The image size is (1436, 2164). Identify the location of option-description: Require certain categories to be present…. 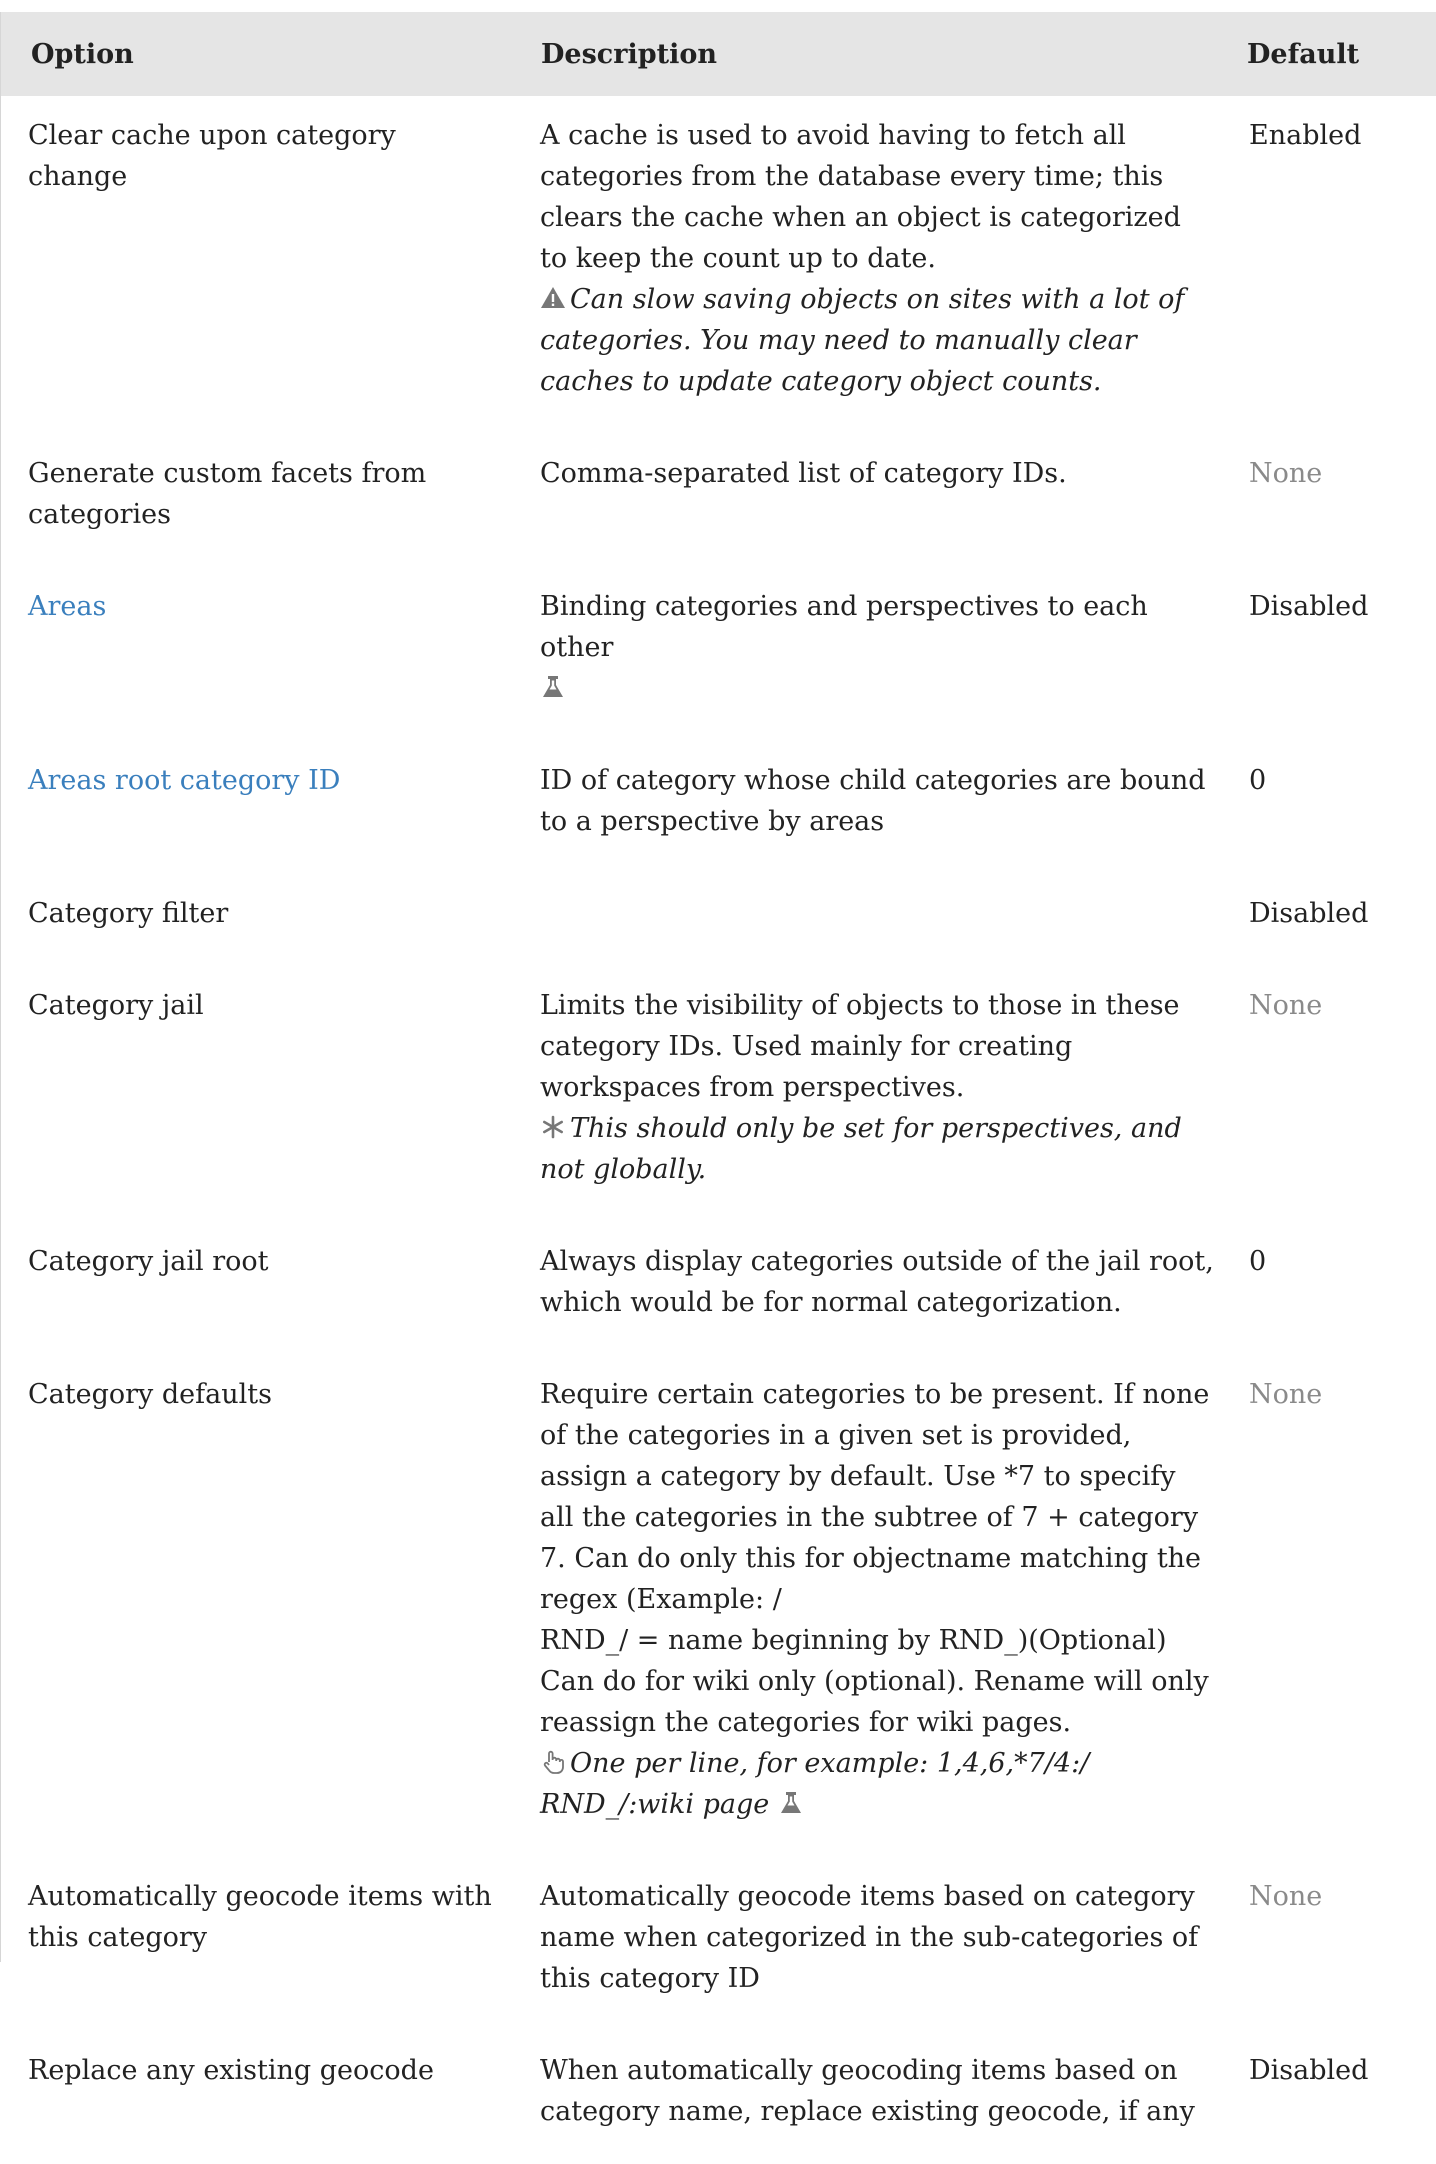
(875, 1497).